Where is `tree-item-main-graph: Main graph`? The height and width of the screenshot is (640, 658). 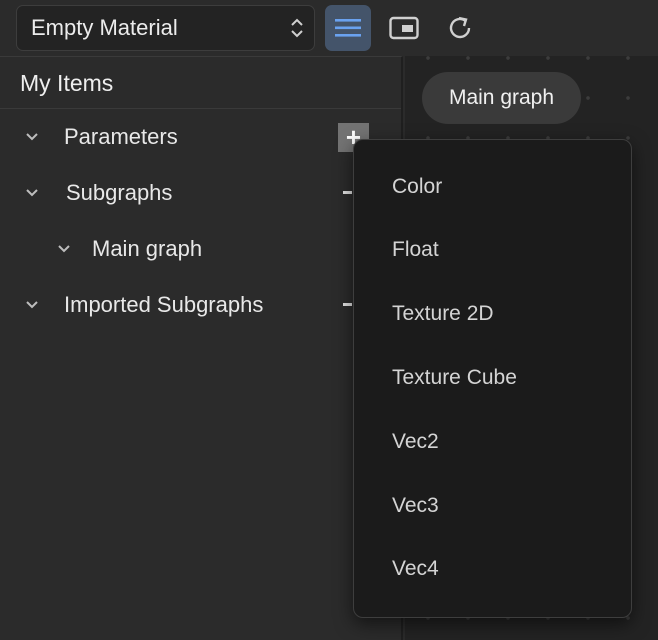
tree-item-main-graph: Main graph is located at coordinates (200, 249).